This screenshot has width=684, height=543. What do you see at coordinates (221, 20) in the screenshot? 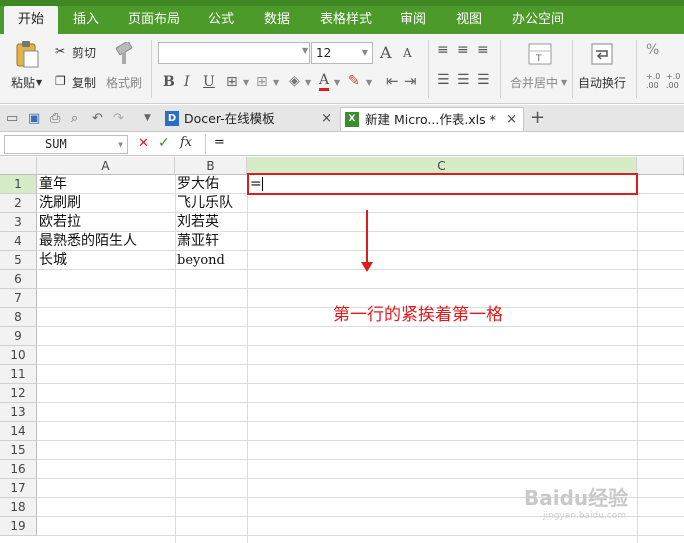
I see `menu-formulas: 公式` at bounding box center [221, 20].